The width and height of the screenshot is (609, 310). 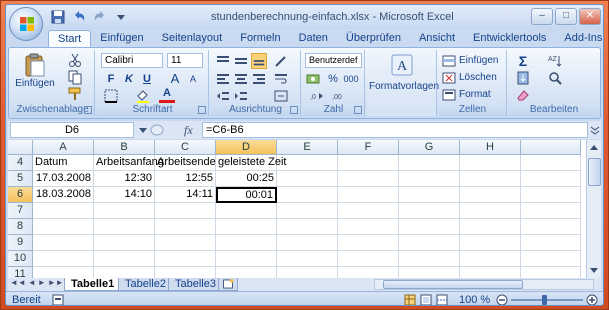 I want to click on cell-d9, so click(x=246, y=243).